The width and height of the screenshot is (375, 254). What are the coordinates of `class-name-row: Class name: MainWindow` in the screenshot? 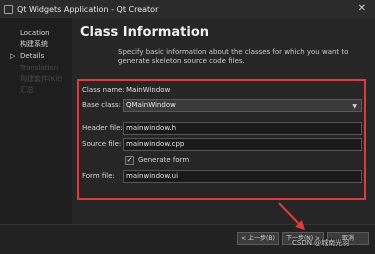 It's located at (221, 91).